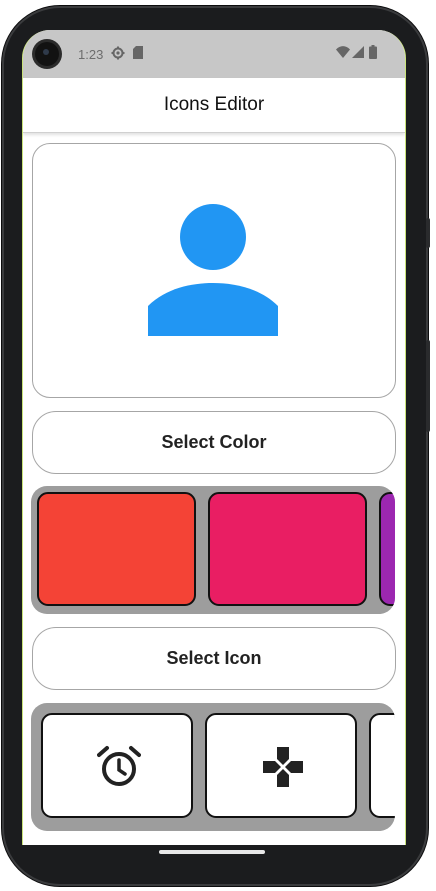 The width and height of the screenshot is (436, 891). I want to click on select-color-button: Select Color, so click(214, 442).